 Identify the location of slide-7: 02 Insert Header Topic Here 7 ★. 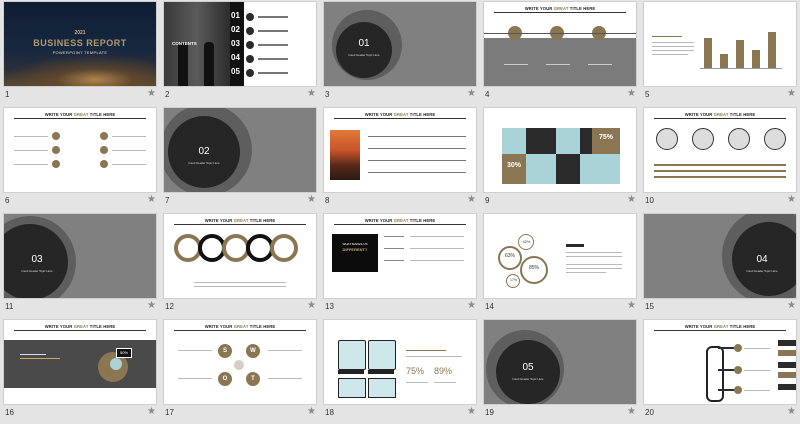
(240, 160).